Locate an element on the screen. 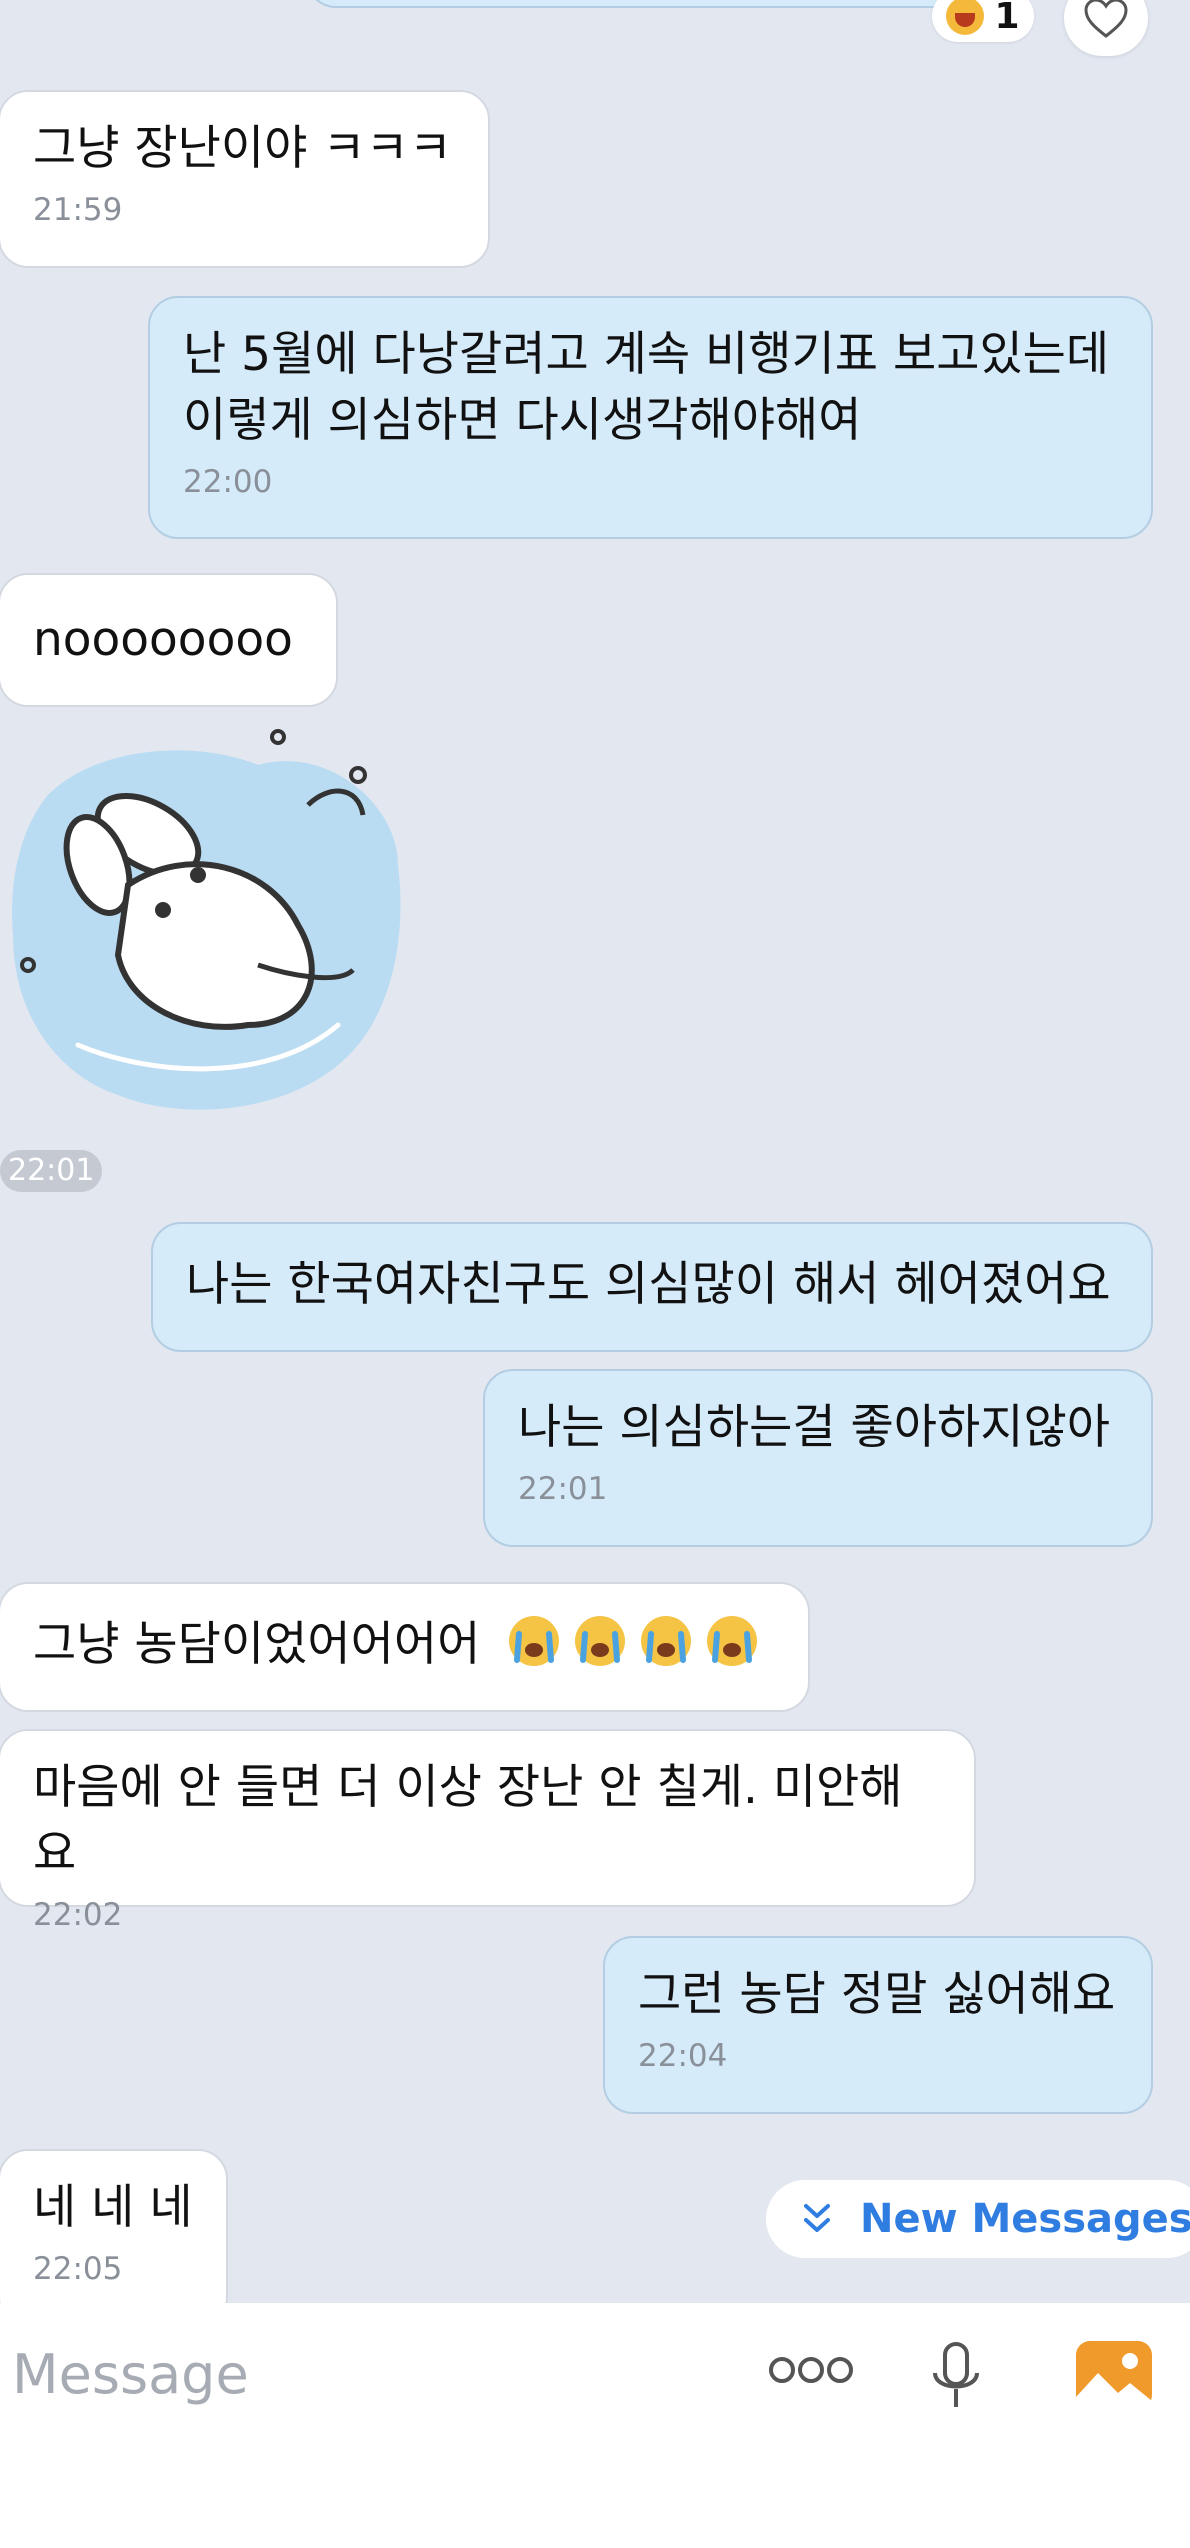  reaction-badge: 1 is located at coordinates (983, 21).